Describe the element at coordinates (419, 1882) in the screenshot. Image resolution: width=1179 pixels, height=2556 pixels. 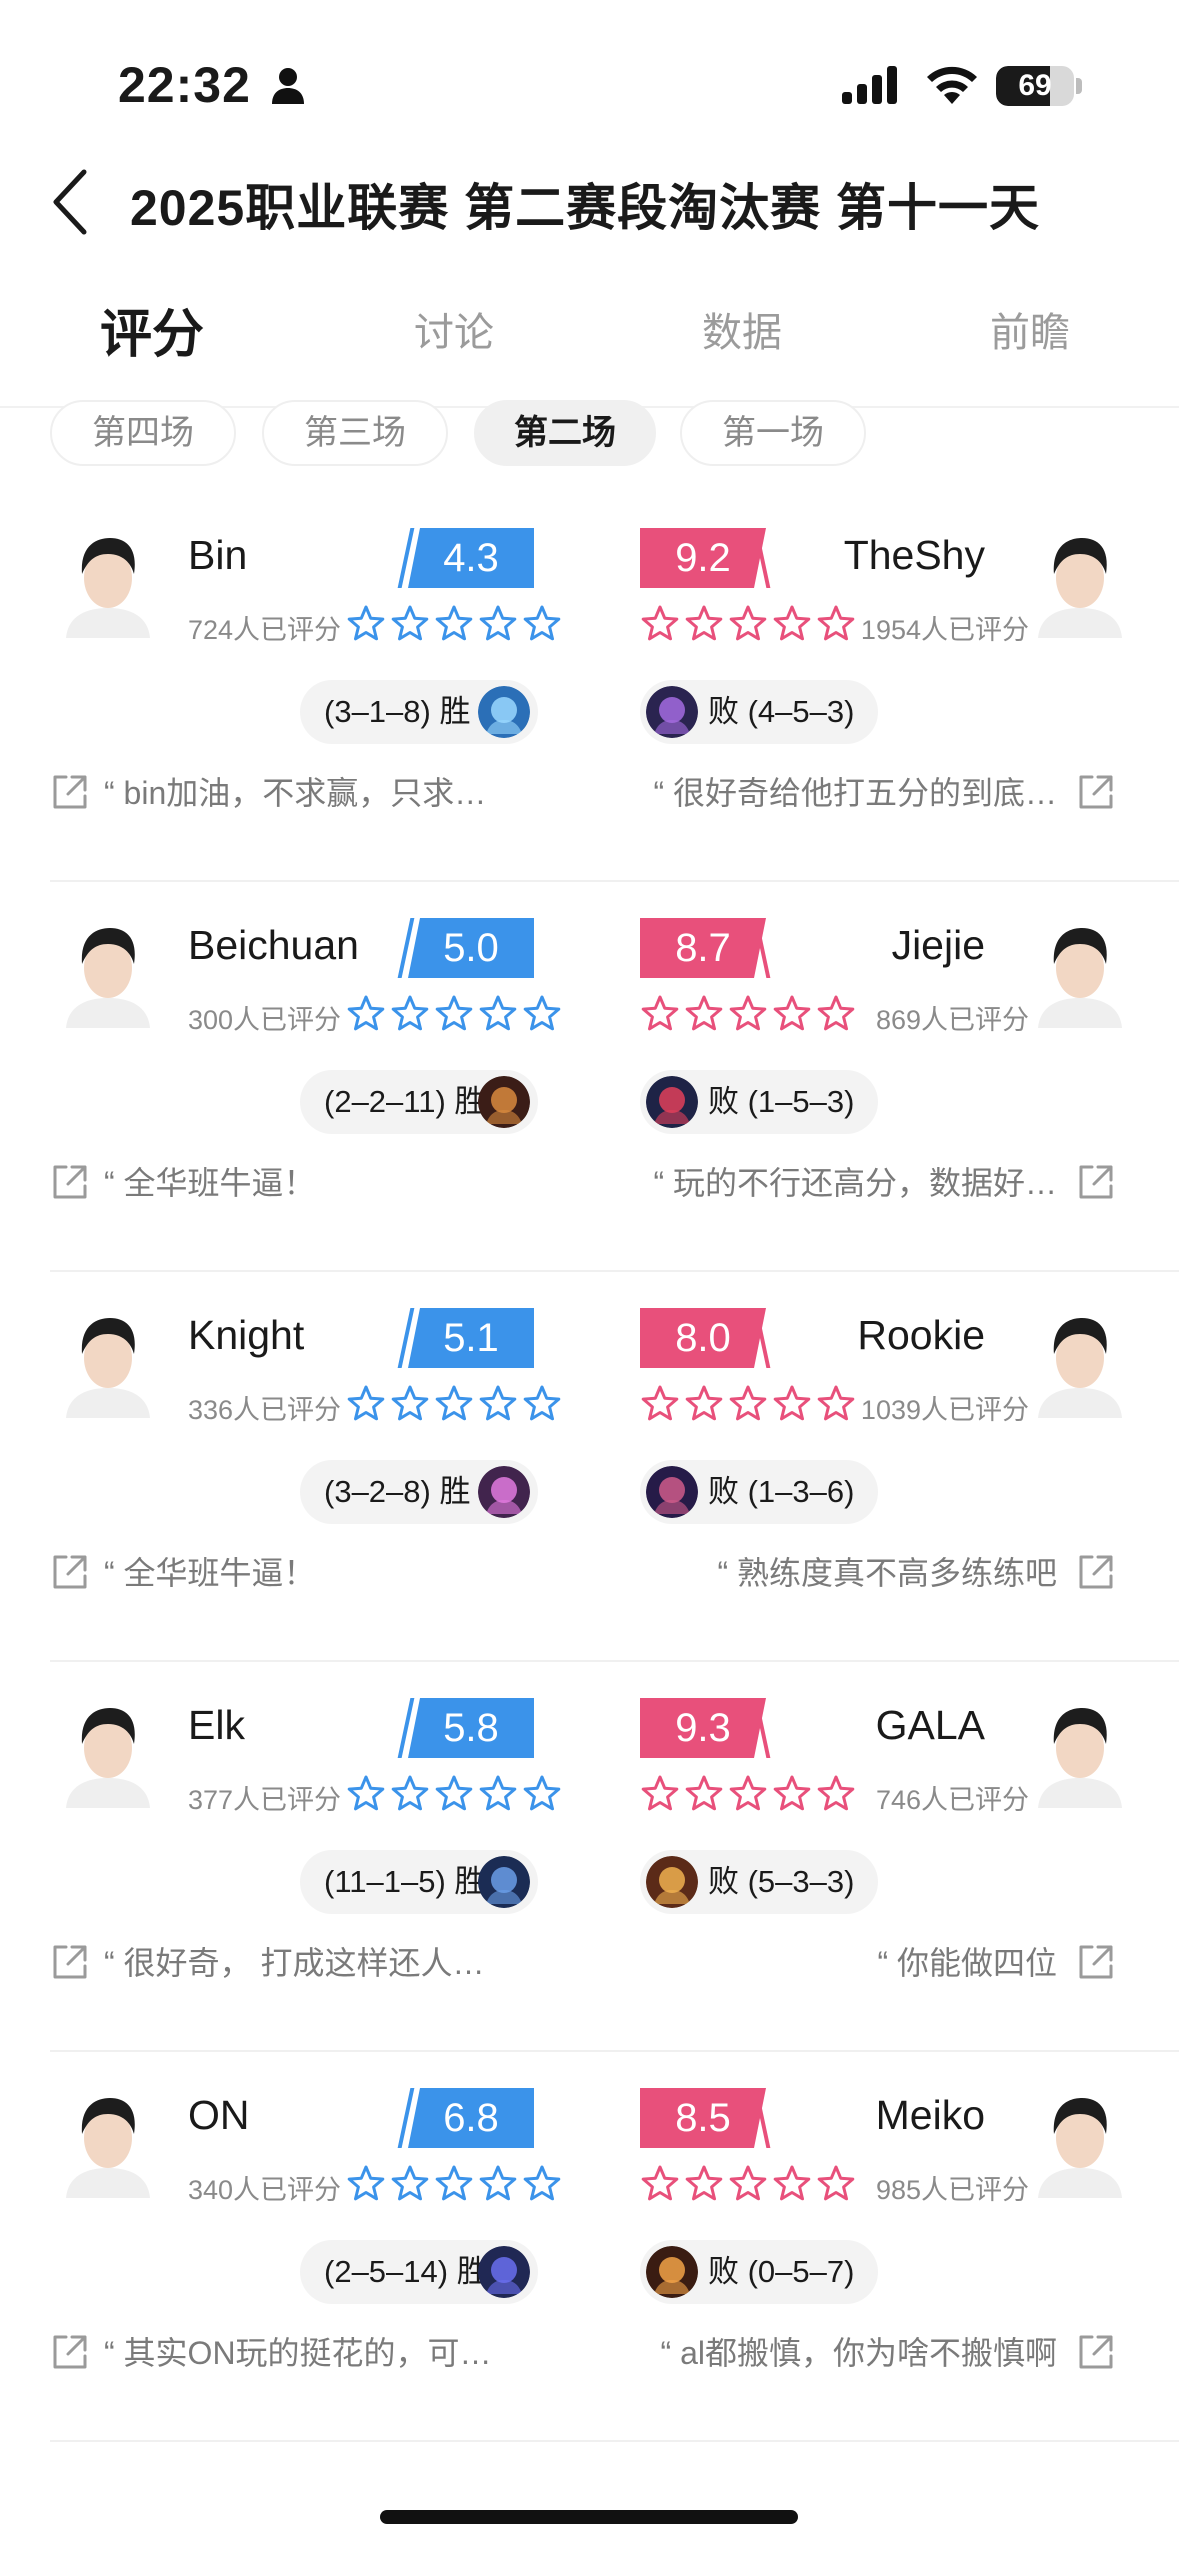
I see `game-result-pill: (11–1–5) 胜` at that location.